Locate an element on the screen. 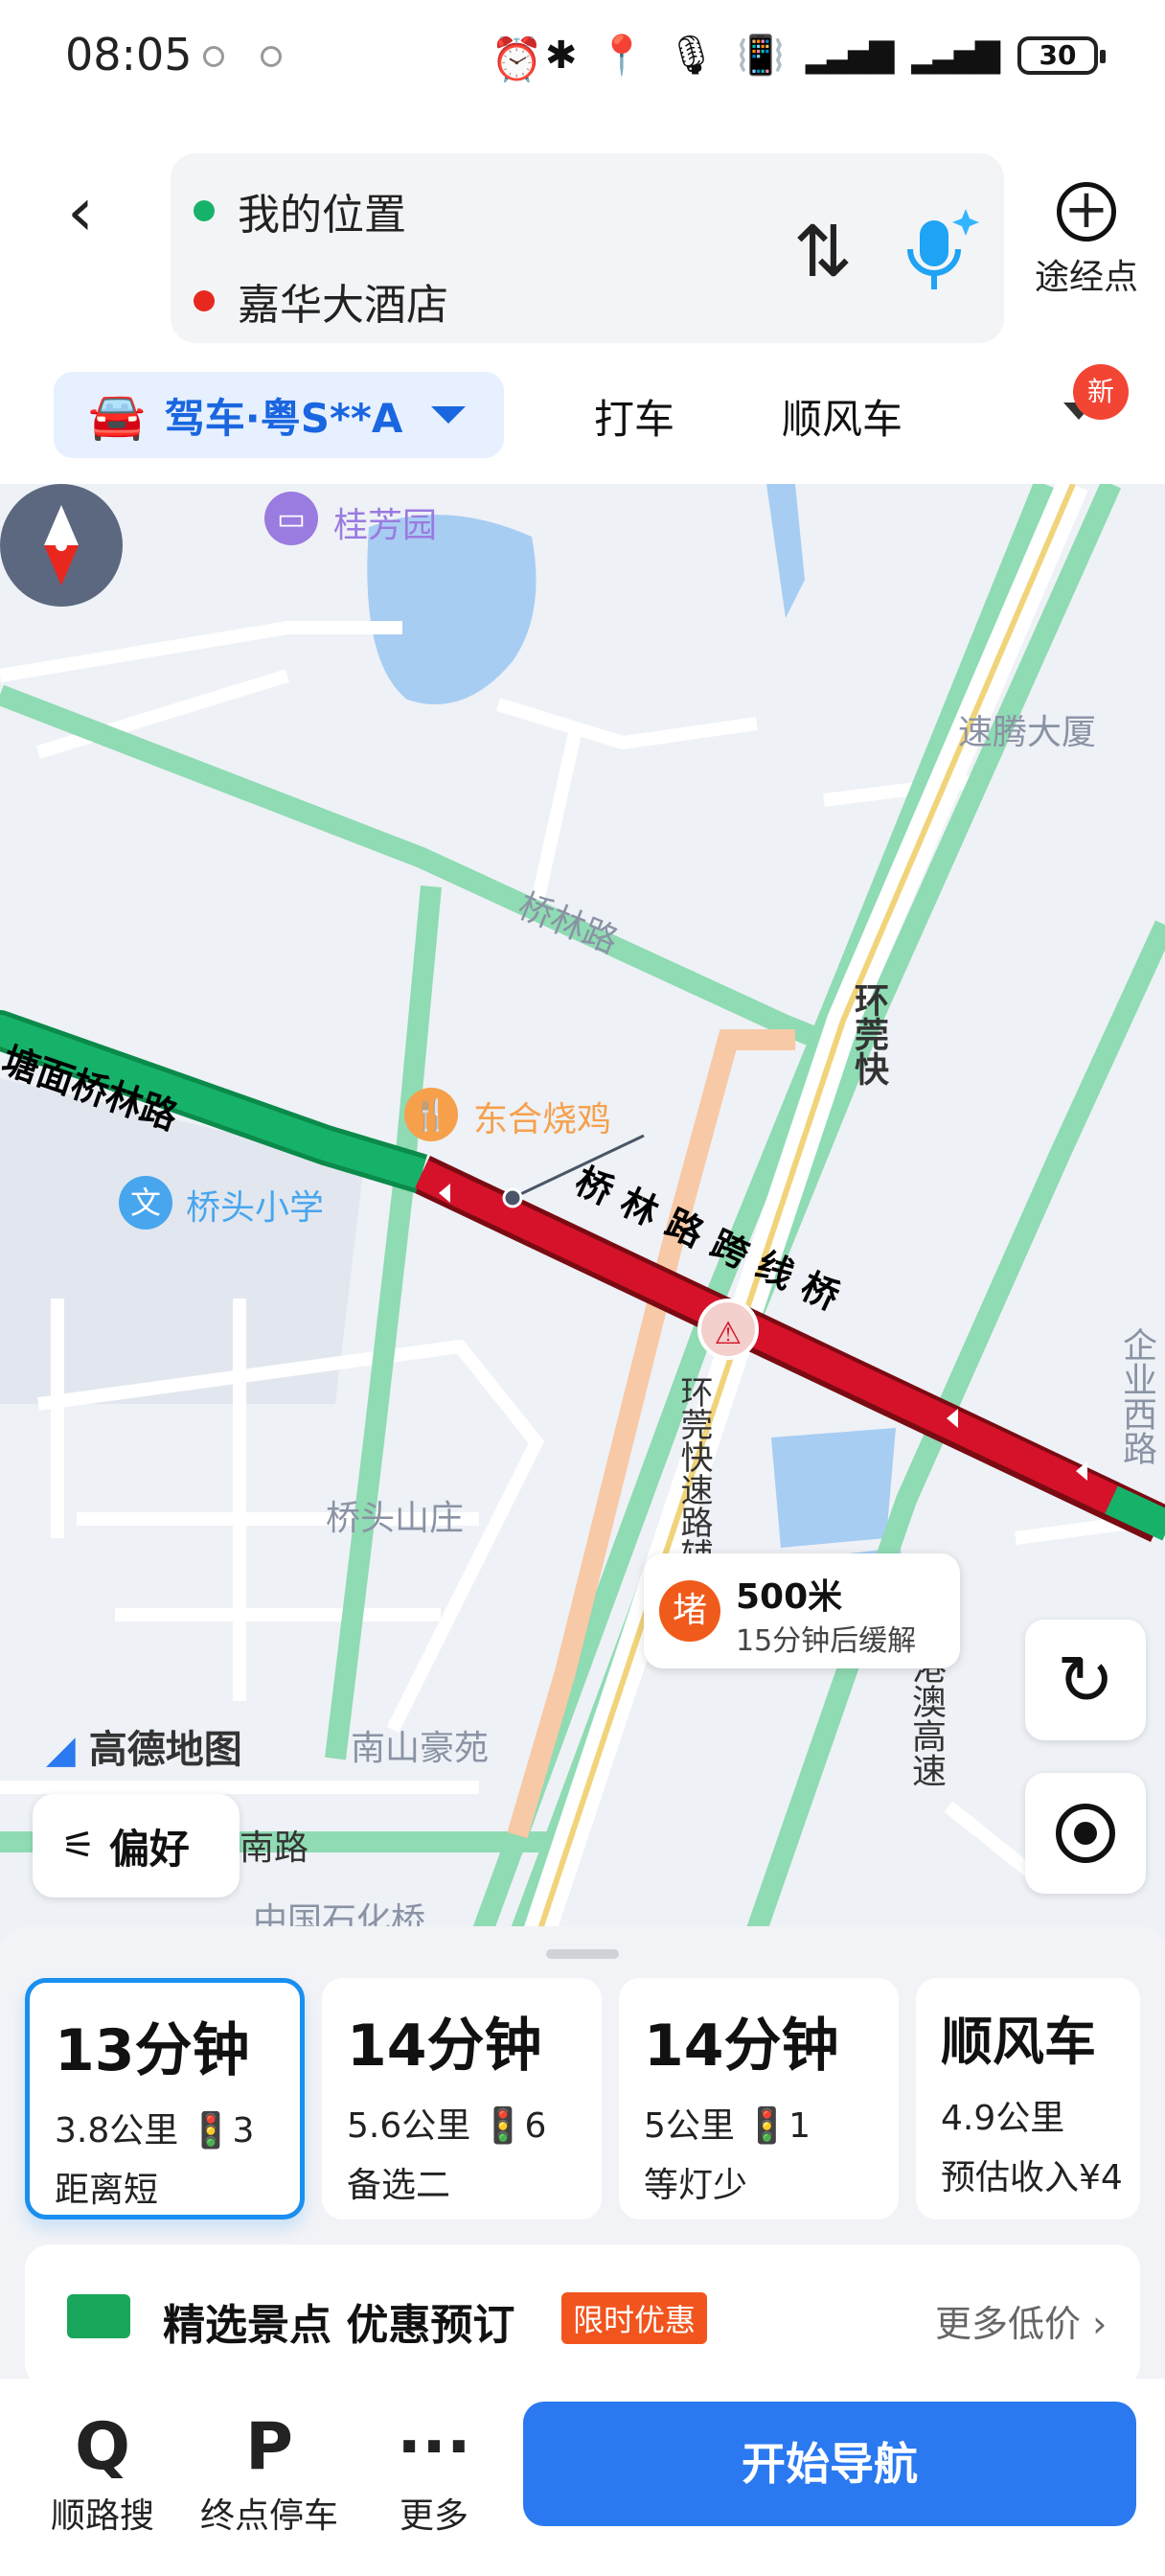 This screenshot has width=1165, height=2576. bottom-nav-label: 顺路搜 is located at coordinates (102, 2516).